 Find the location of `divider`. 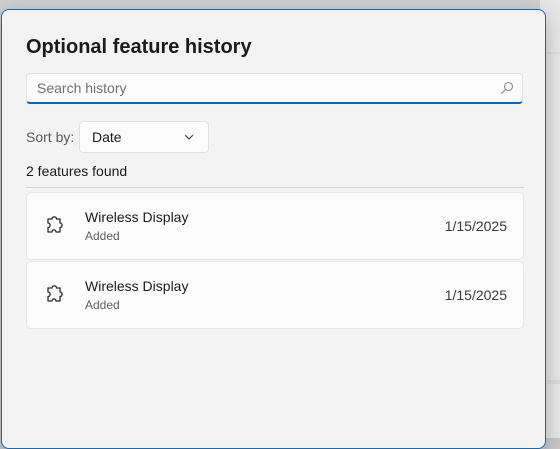

divider is located at coordinates (275, 187).